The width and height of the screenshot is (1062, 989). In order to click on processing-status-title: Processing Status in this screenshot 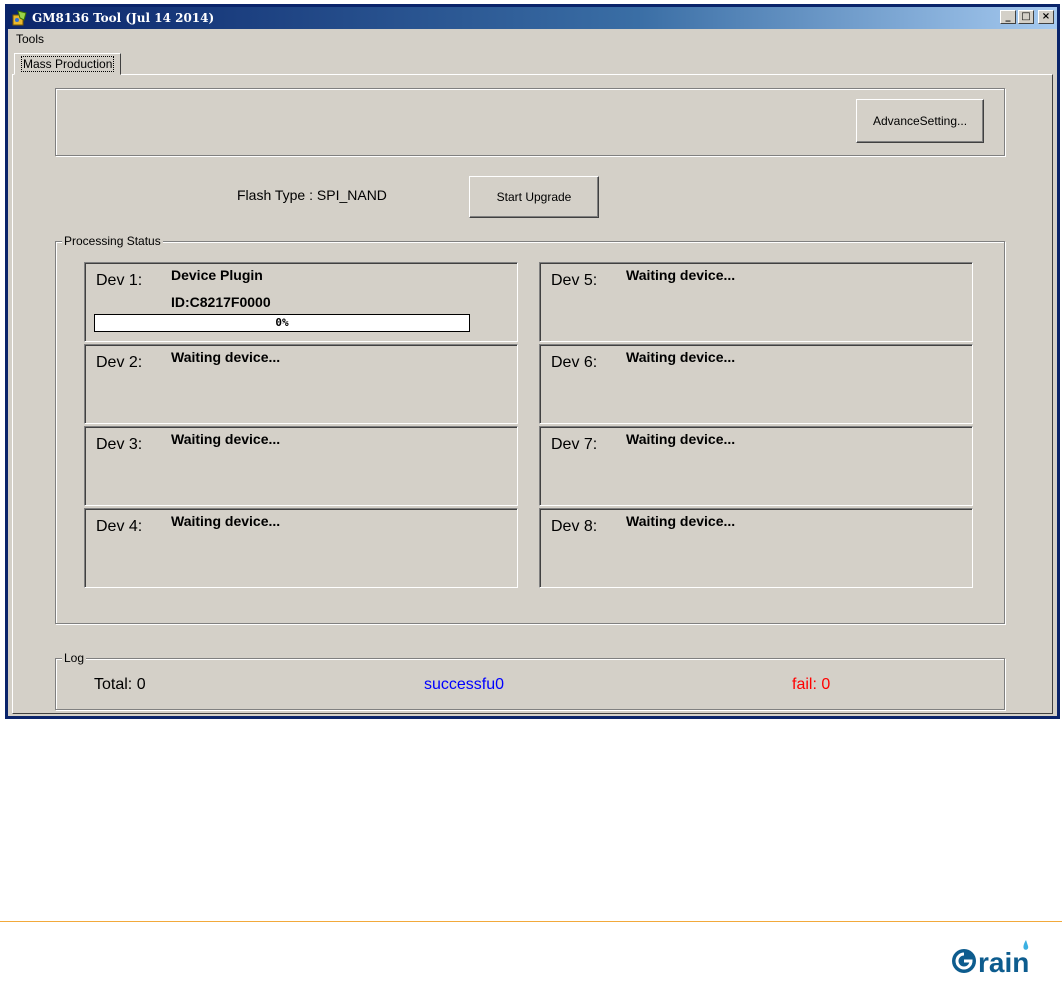, I will do `click(112, 241)`.